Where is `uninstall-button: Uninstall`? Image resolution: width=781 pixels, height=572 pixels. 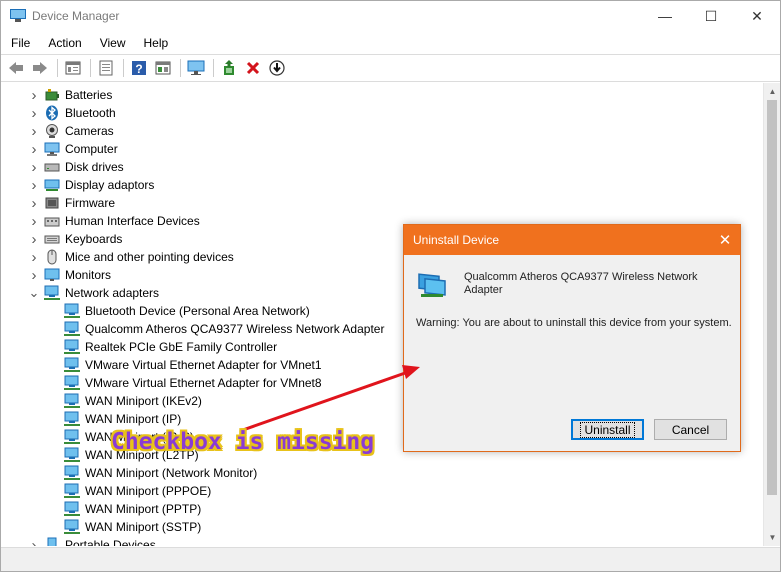
uninstall-button: Uninstall is located at coordinates (607, 429).